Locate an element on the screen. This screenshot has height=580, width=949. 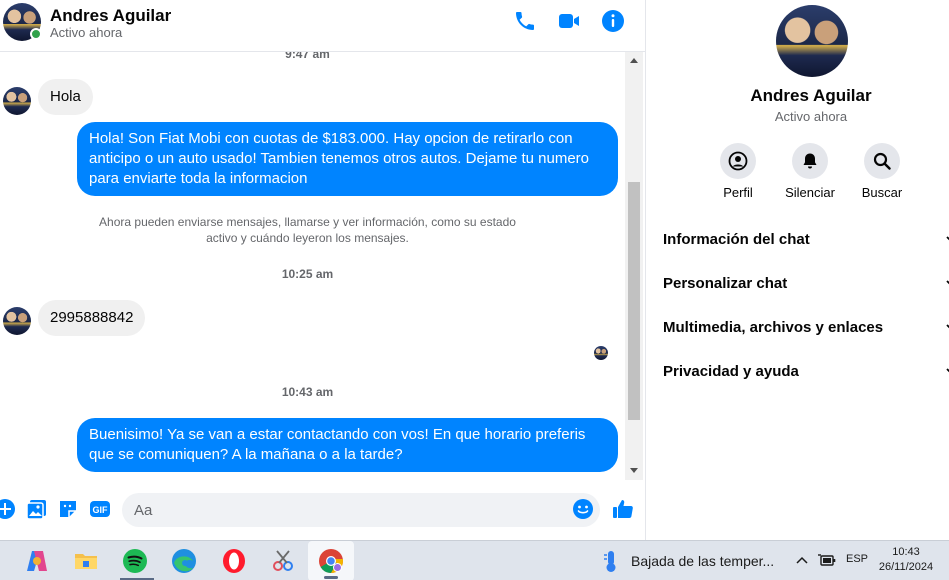
info-notice-line2: activo y cuándo leyeron los mensajes. is located at coordinates (307, 238).